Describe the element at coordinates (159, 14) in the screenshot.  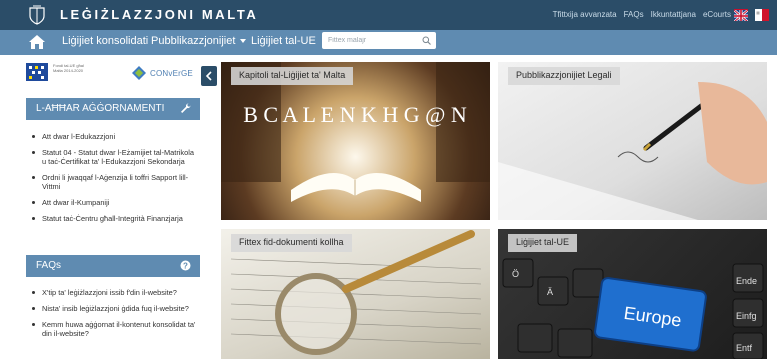
I see `site-title: LEĠIŻLAZZJONI MALTA` at that location.